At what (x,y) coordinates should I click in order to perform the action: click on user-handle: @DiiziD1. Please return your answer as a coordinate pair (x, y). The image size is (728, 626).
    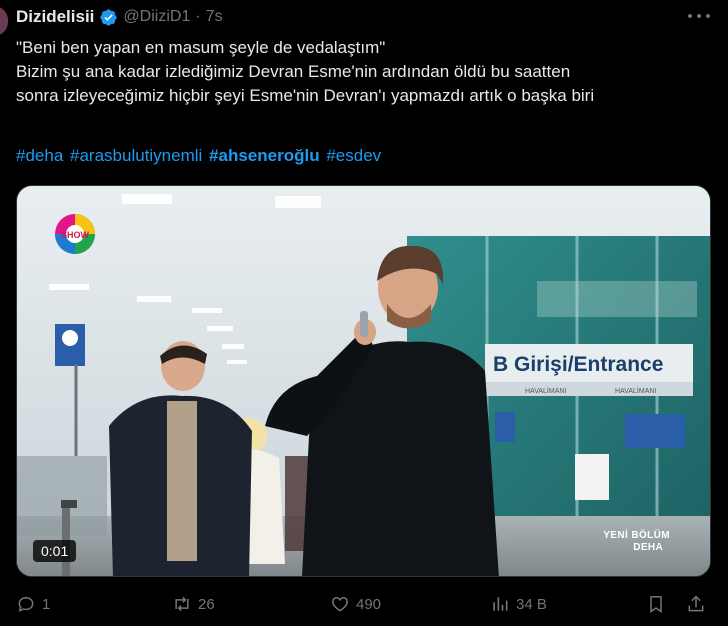
    Looking at the image, I should click on (156, 17).